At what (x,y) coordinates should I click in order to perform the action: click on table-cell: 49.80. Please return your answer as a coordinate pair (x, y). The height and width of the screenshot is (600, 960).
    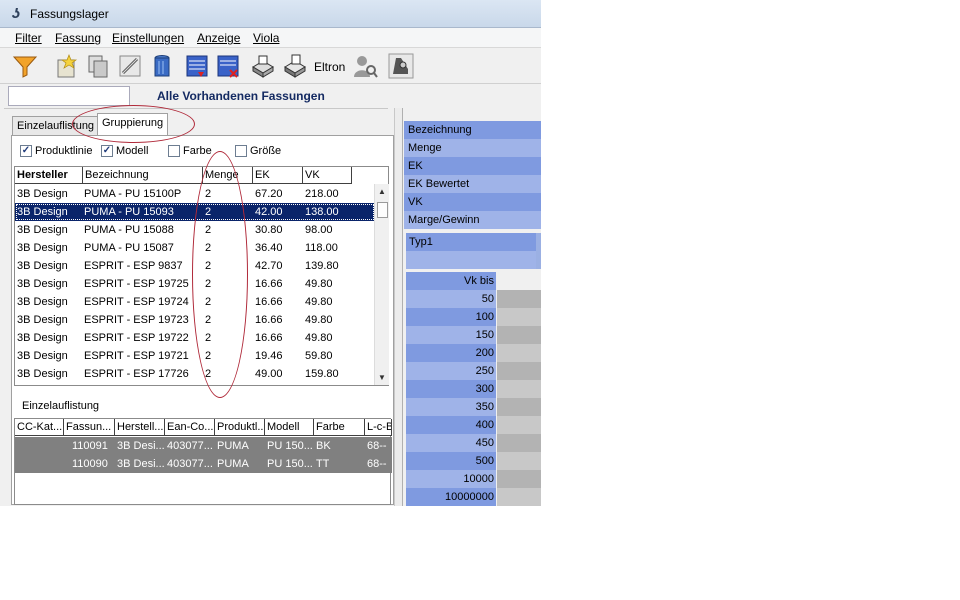
    Looking at the image, I should click on (319, 320).